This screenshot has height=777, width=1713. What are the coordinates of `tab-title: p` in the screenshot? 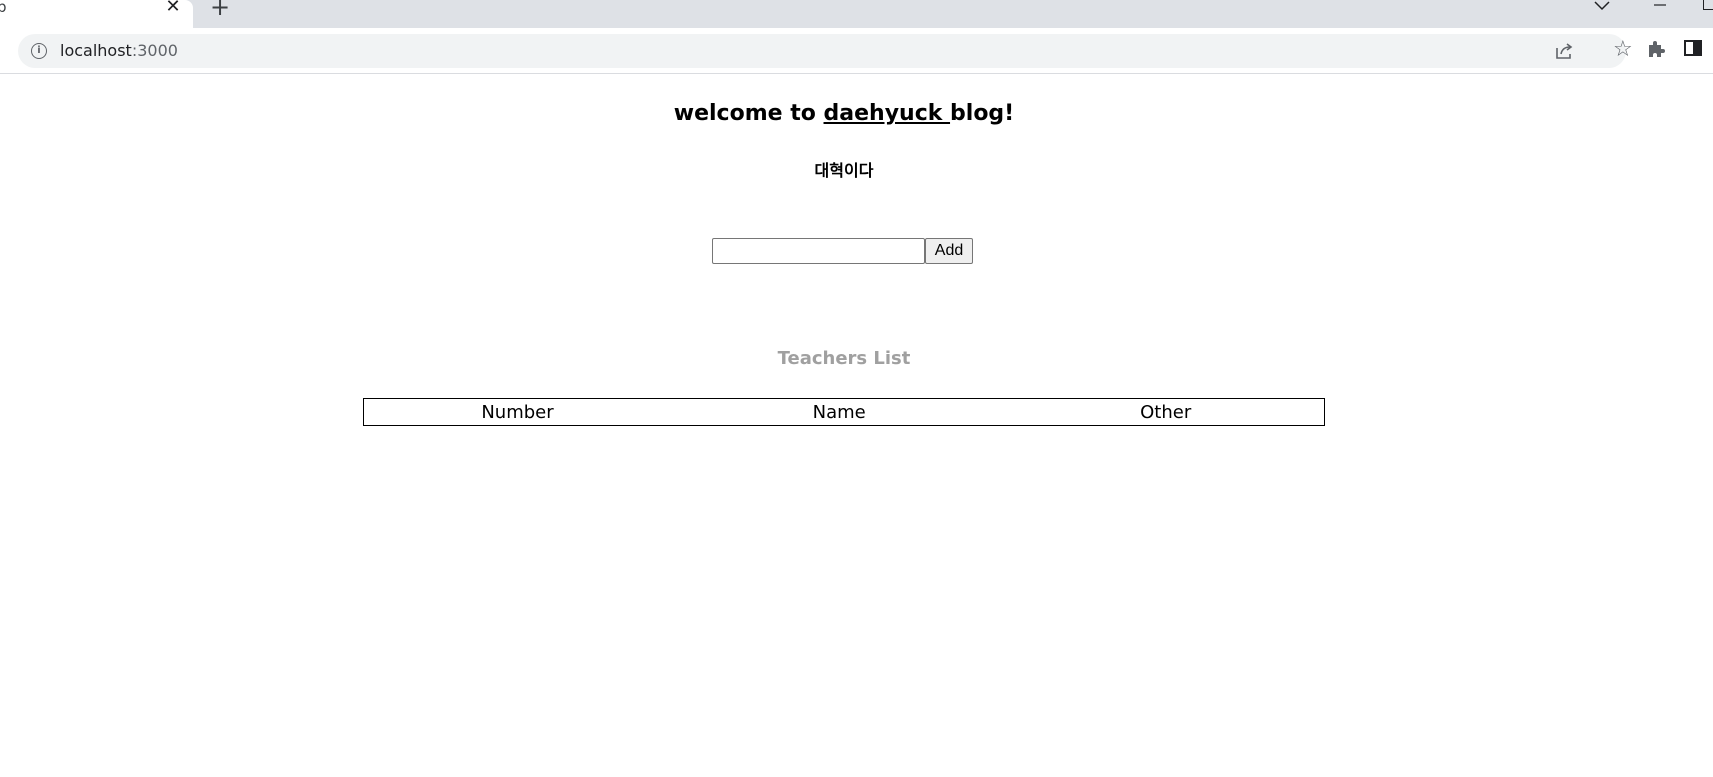 It's located at (3, 8).